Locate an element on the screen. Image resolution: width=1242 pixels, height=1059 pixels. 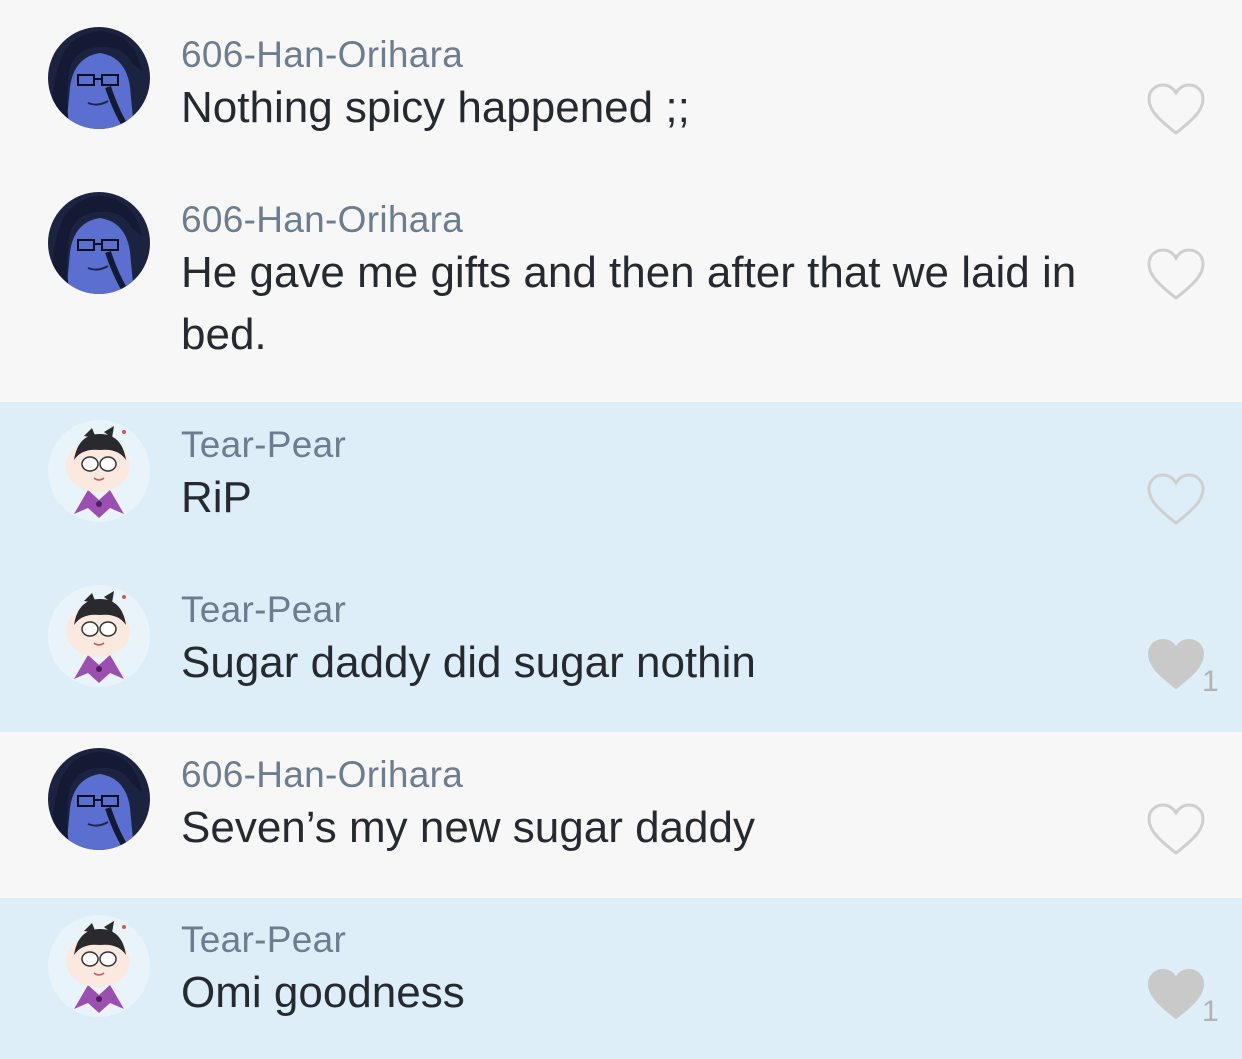
comment-message: RiP is located at coordinates (216, 497).